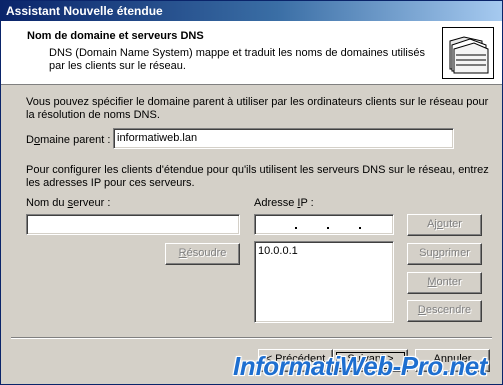 The image size is (503, 385). What do you see at coordinates (68, 203) in the screenshot?
I see `server-name-label: Nom du serveur :` at bounding box center [68, 203].